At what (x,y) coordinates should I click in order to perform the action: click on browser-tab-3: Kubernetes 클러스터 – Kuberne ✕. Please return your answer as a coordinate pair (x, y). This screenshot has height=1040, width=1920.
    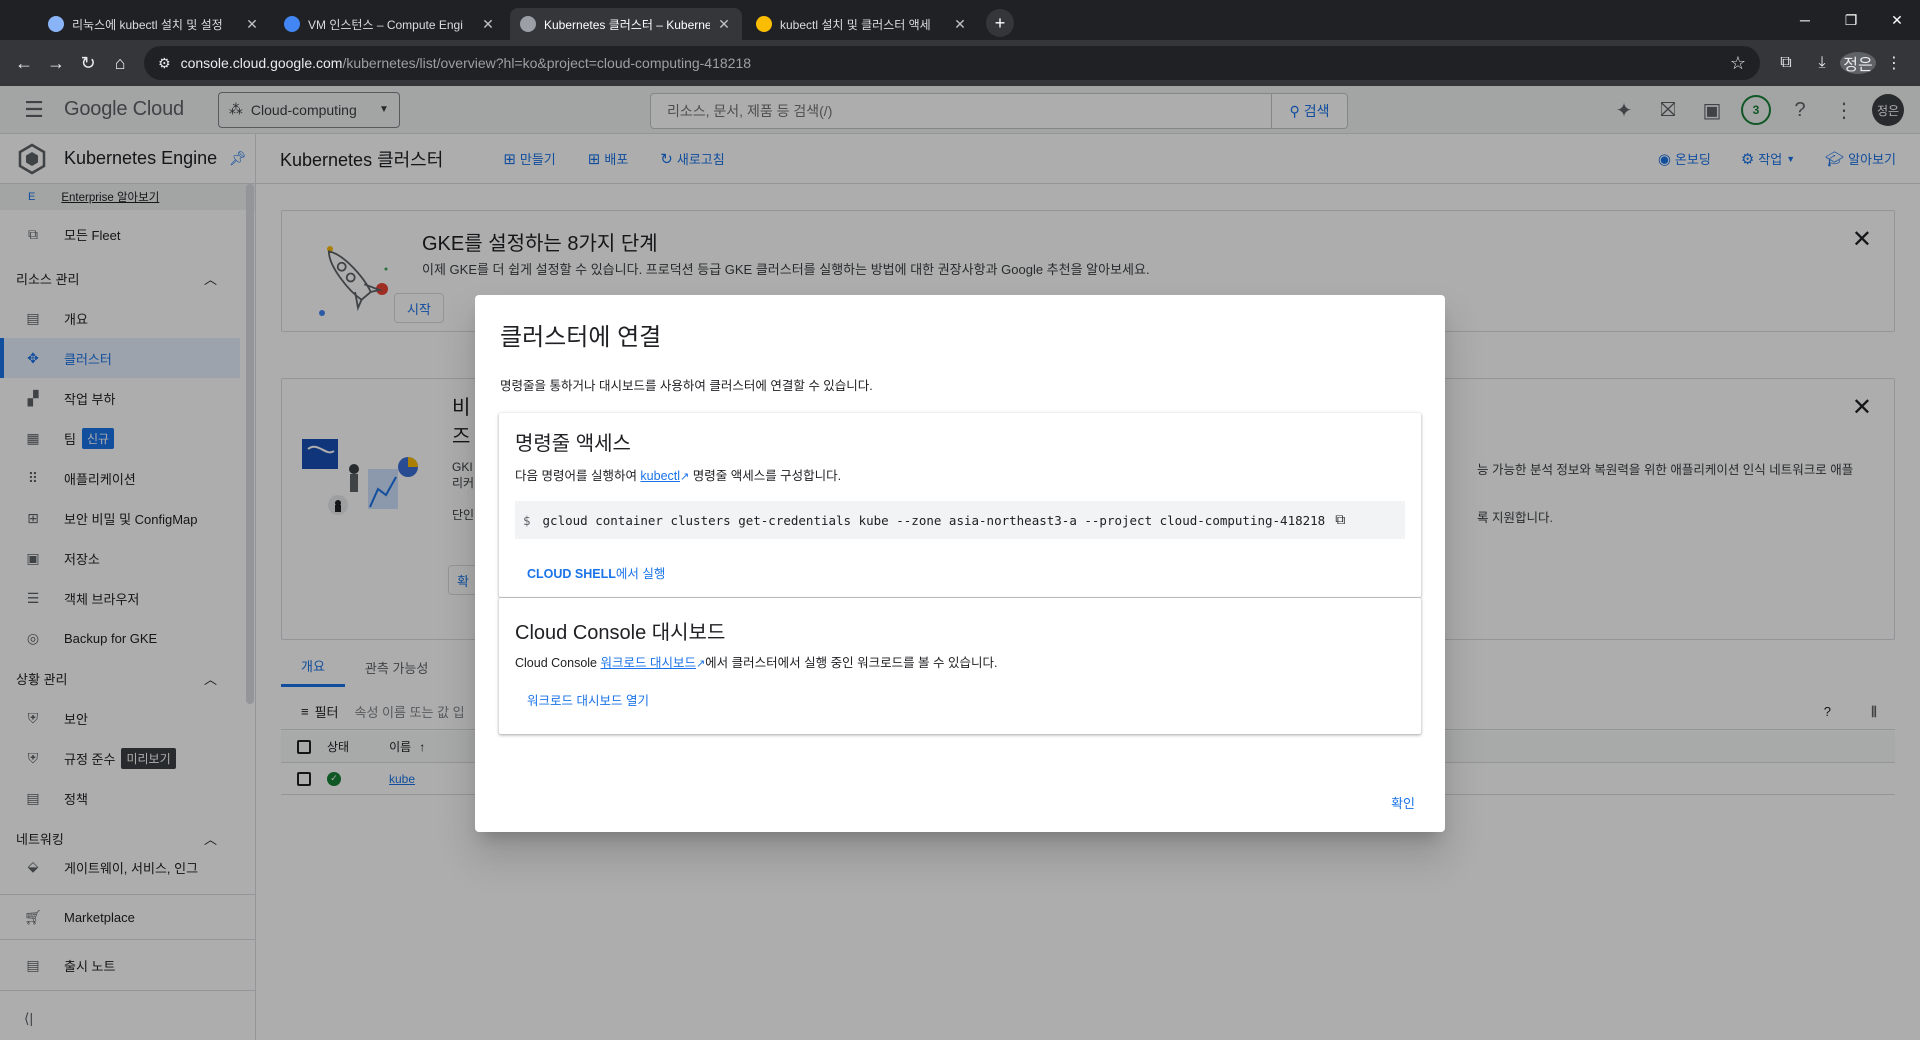
    Looking at the image, I should click on (626, 24).